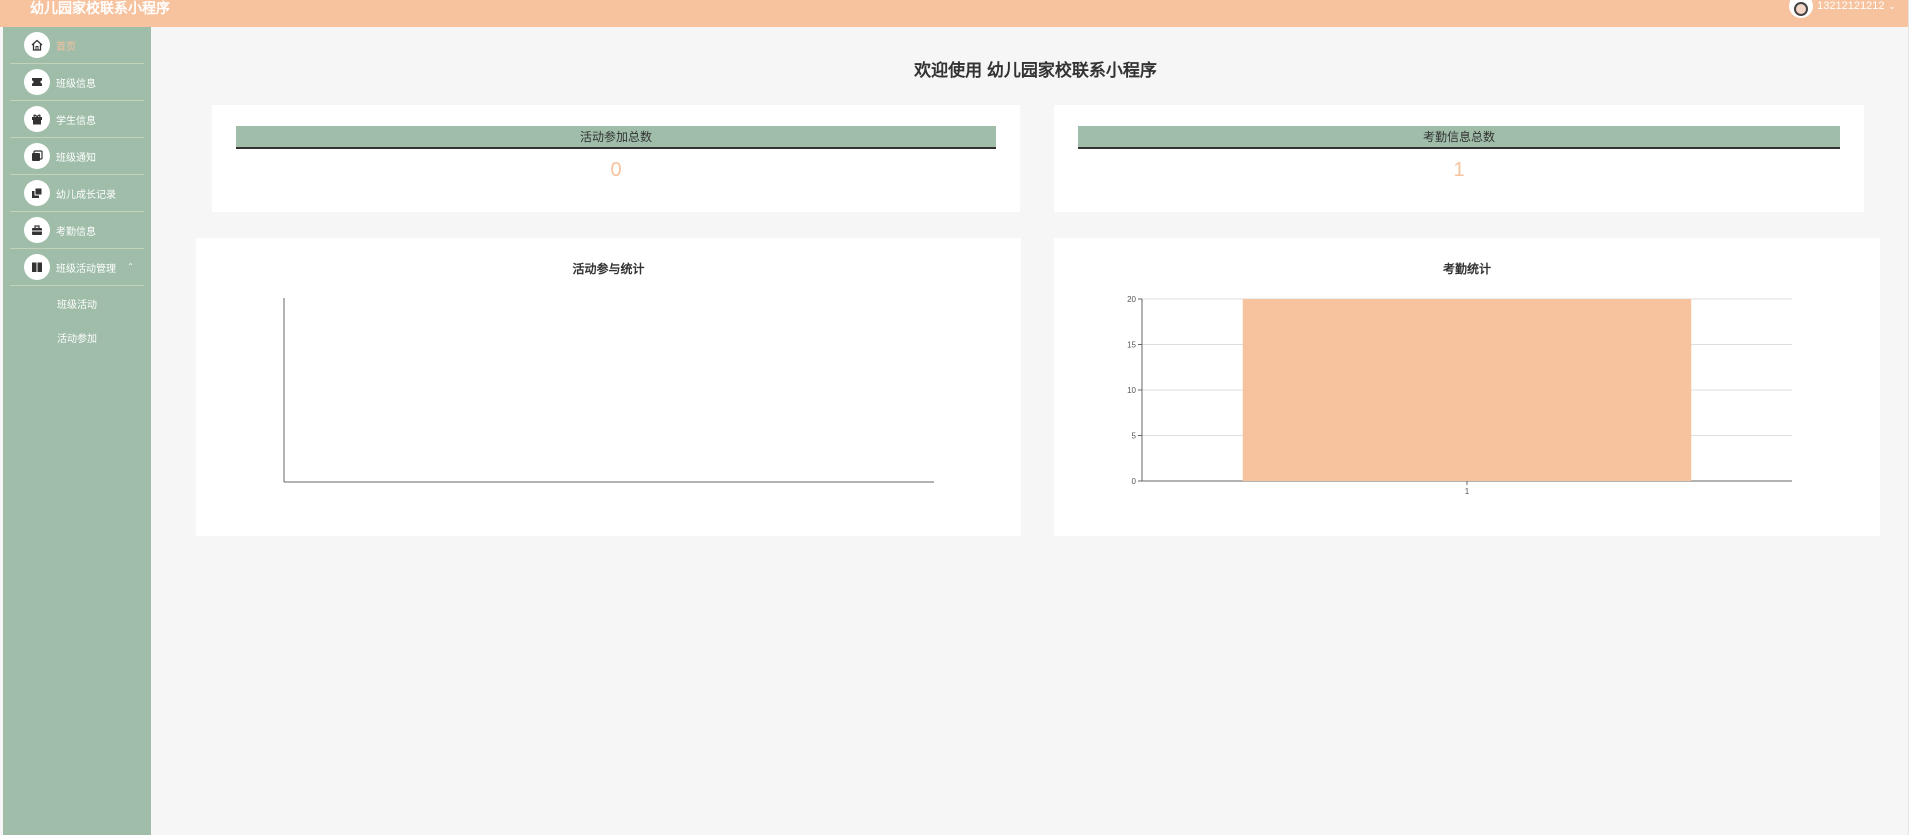 The image size is (1920, 835). I want to click on attendance-chart: 0 5 10 15 20 1, so click(1459, 395).